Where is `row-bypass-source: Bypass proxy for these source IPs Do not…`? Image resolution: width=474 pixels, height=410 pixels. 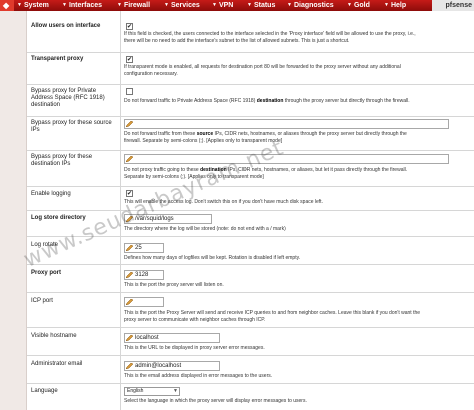 row-bypass-source: Bypass proxy for these source IPs Do not… is located at coordinates (250, 133).